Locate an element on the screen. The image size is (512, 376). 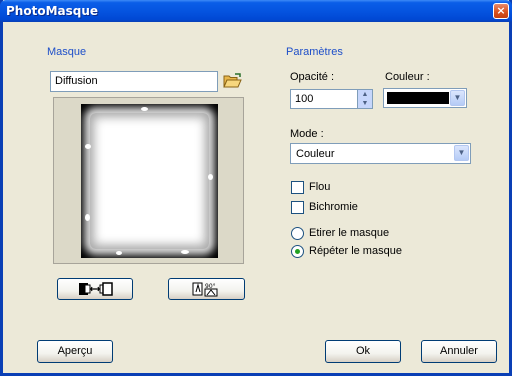
mode-value: Couleur is located at coordinates (315, 154).